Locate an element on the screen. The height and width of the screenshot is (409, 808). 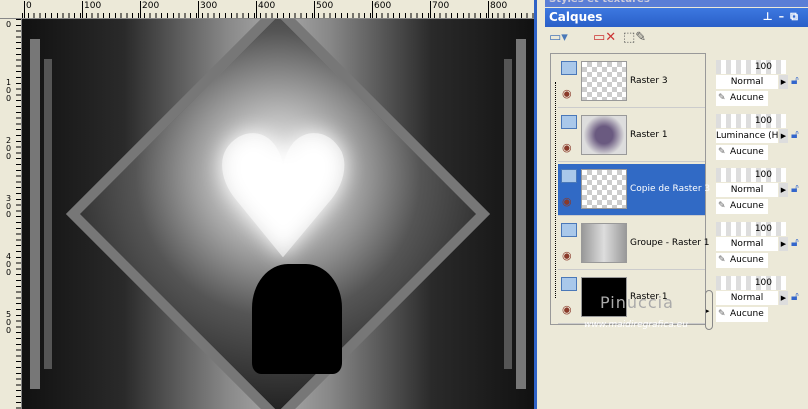
pin-icon: ⊥ is located at coordinates (771, 16).